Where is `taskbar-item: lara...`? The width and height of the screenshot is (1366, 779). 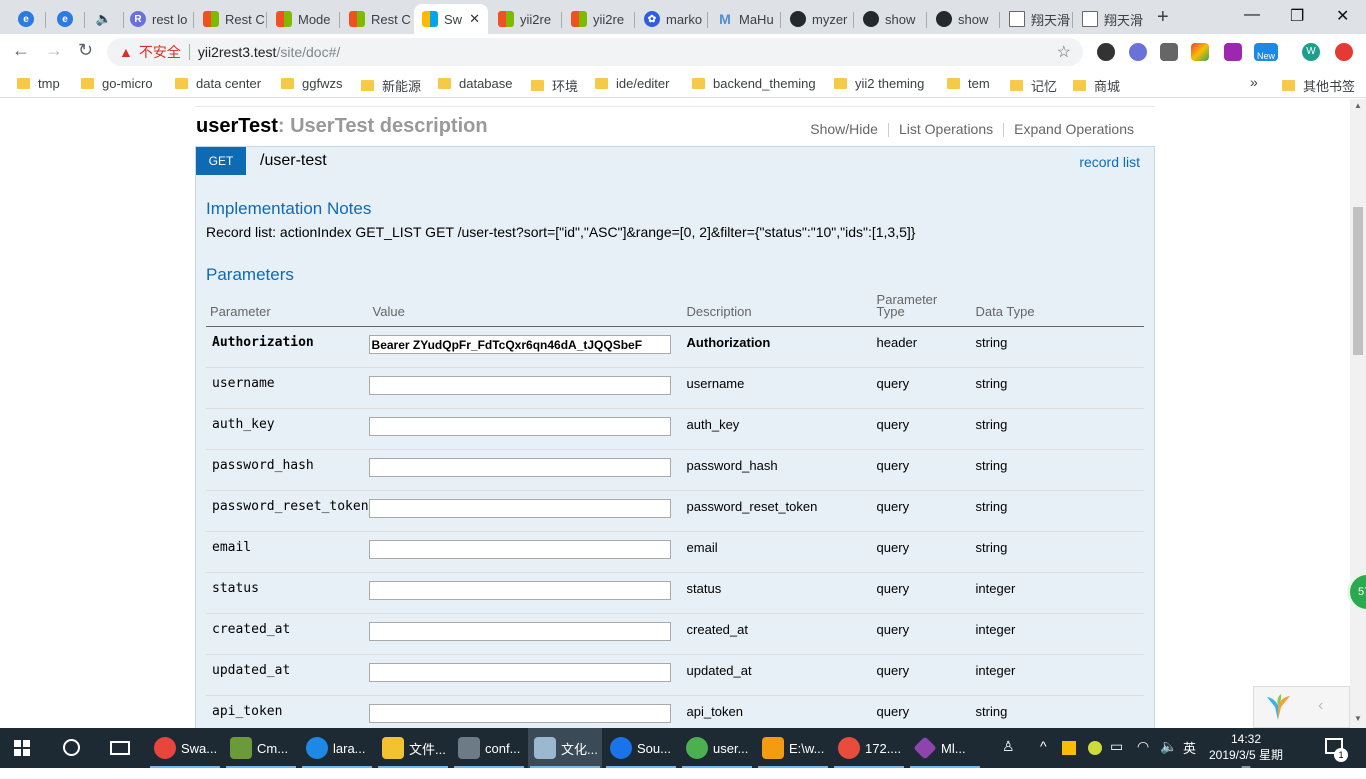
taskbar-item: lara... is located at coordinates (337, 748).